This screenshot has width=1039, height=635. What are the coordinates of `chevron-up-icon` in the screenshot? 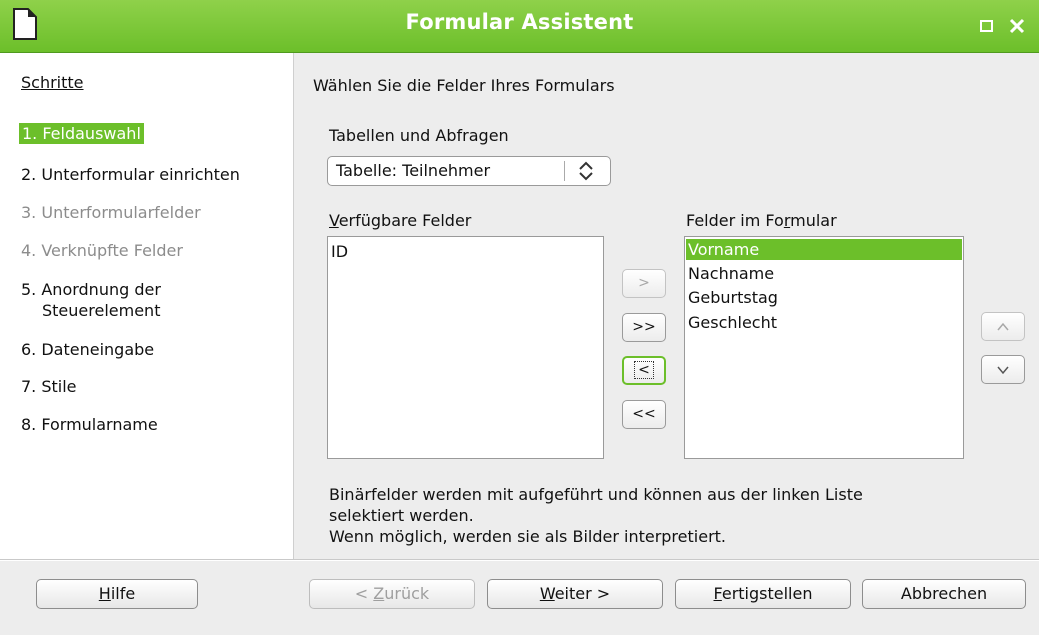 It's located at (1003, 326).